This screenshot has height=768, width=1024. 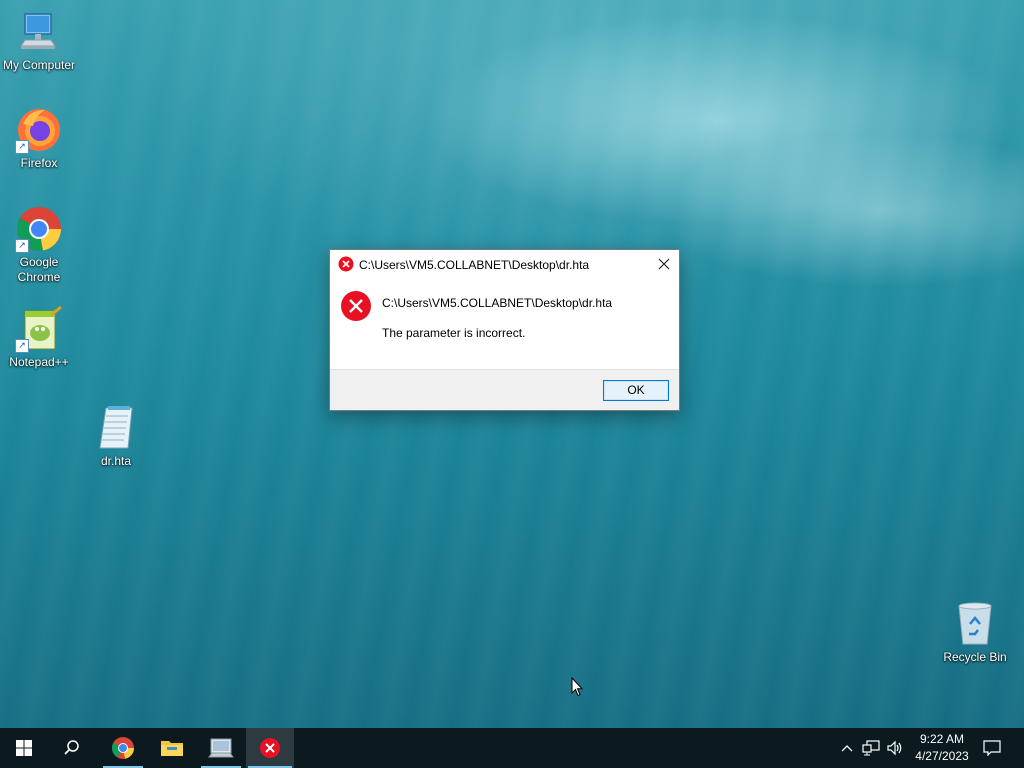 What do you see at coordinates (39, 65) in the screenshot?
I see `desktop-icon-label: My Computer` at bounding box center [39, 65].